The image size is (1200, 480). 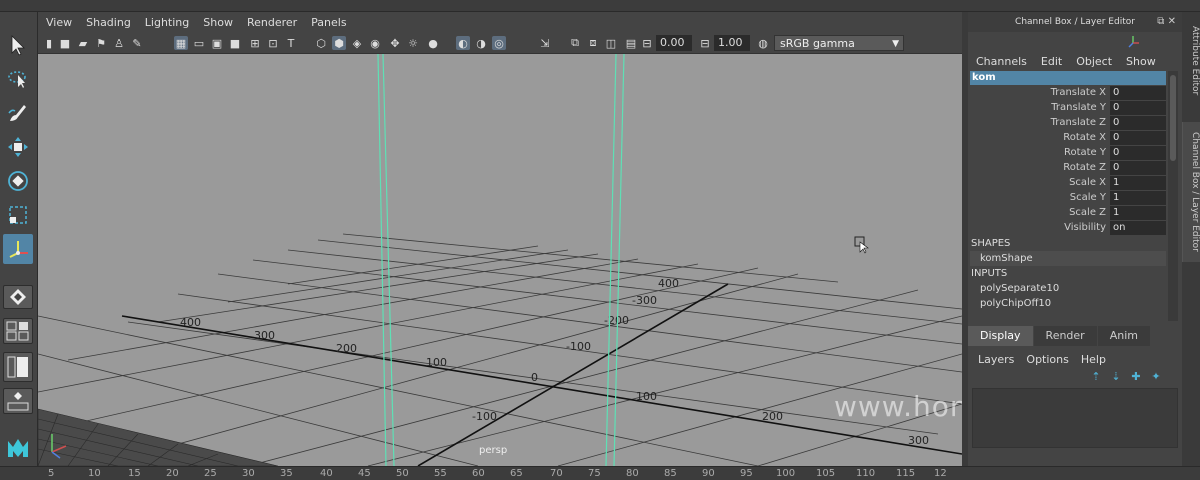 I want to click on tab-channel-box: Channel Box / Layer Editor, so click(x=1191, y=192).